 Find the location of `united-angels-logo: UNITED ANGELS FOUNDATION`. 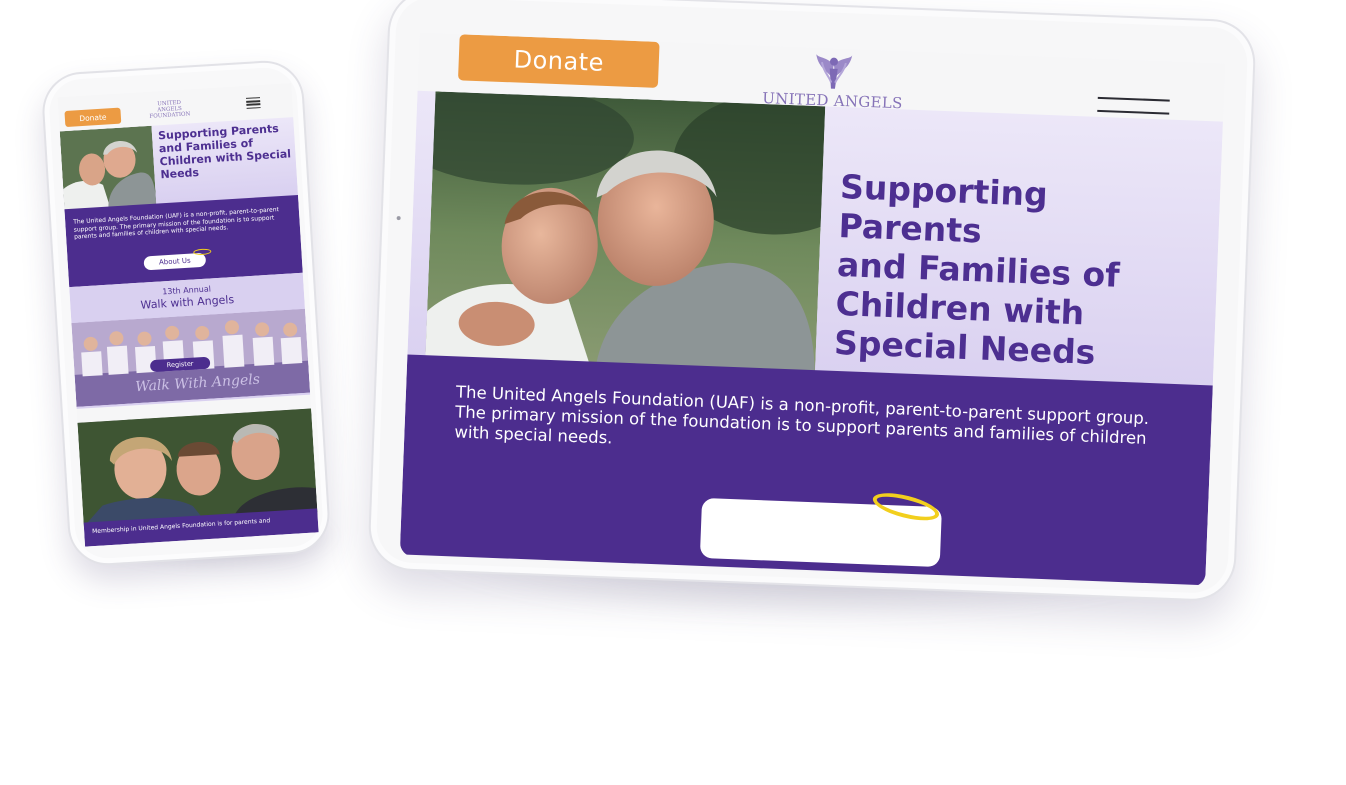

united-angels-logo: UNITED ANGELS FOUNDATION is located at coordinates (169, 109).